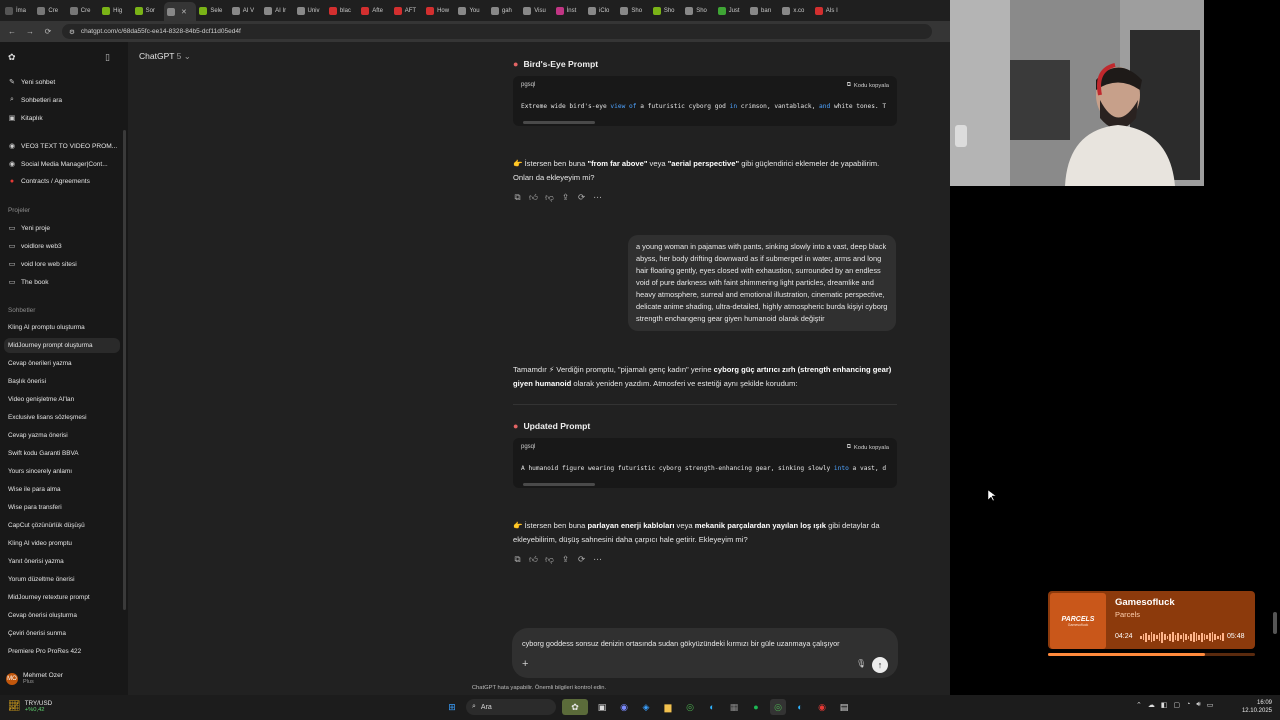  Describe the element at coordinates (844, 707) in the screenshot. I see `terminal-icon: ▤` at that location.